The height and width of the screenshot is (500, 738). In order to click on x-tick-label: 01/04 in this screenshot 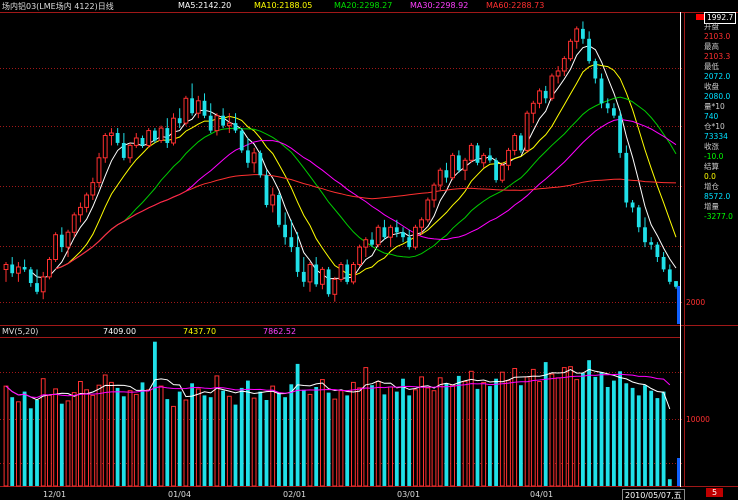, I will do `click(180, 494)`.